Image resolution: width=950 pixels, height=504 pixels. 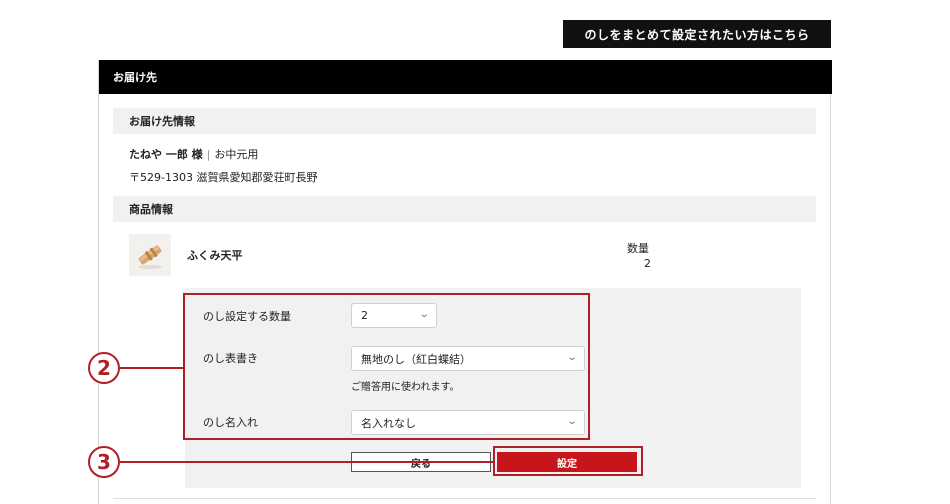 What do you see at coordinates (150, 255) in the screenshot?
I see `product-image` at bounding box center [150, 255].